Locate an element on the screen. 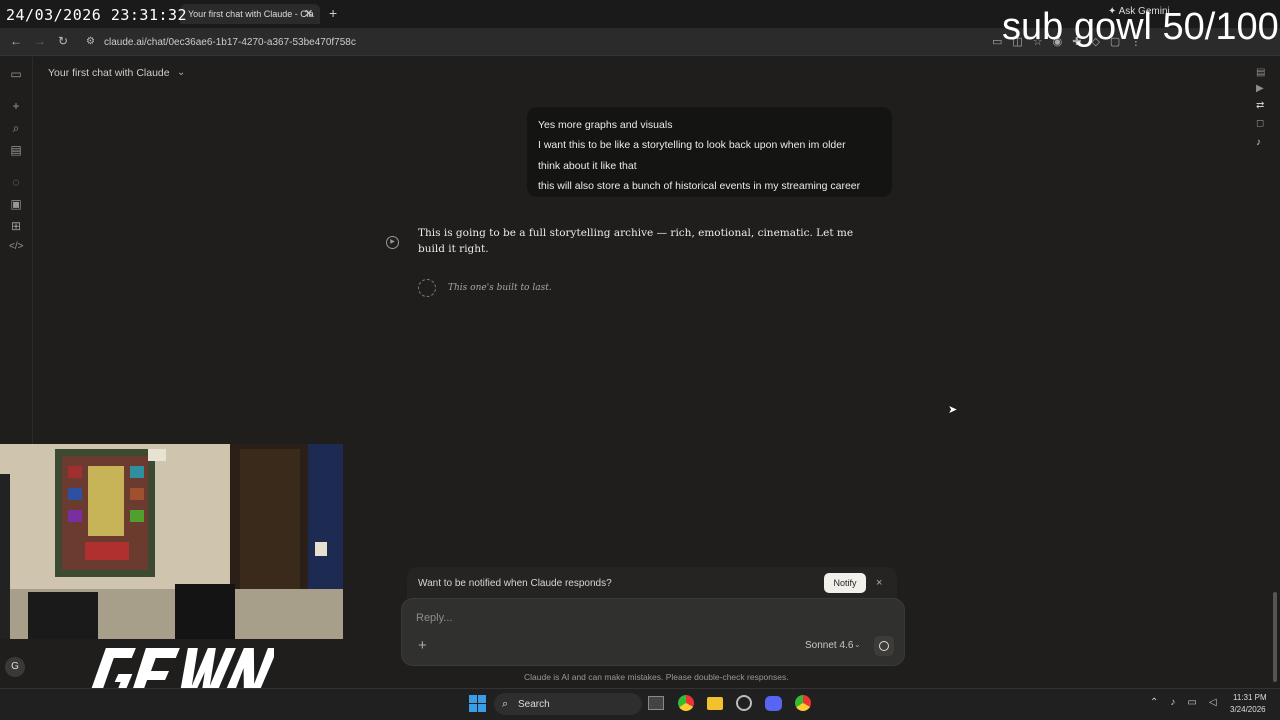 Image resolution: width=1280 pixels, height=720 pixels. chats-icon: ◌ is located at coordinates (16, 182).